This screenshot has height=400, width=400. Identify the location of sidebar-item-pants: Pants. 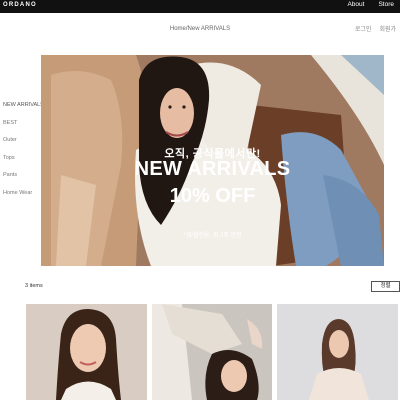
(23, 181).